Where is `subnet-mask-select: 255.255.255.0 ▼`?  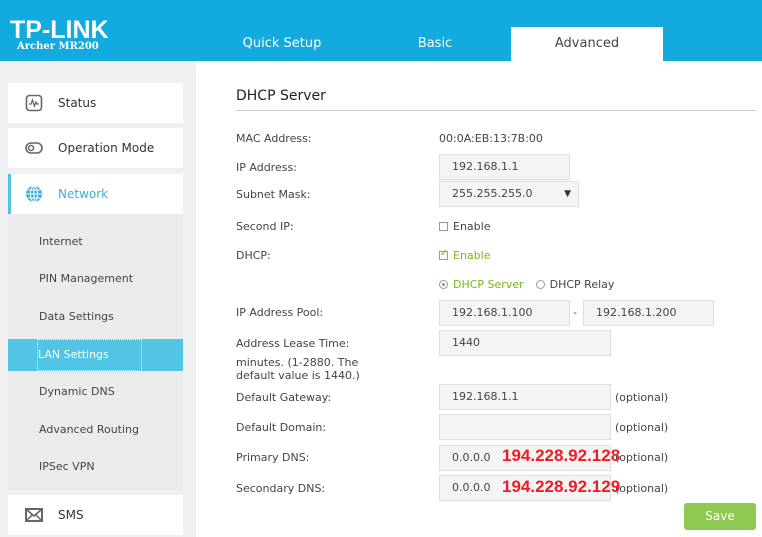
subnet-mask-select: 255.255.255.0 ▼ is located at coordinates (509, 194).